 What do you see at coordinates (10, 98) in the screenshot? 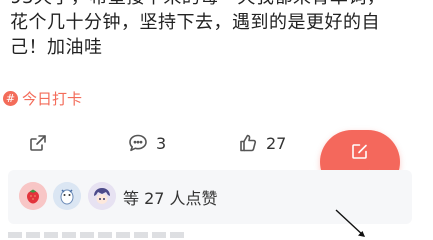
I see `tag-icon: #` at bounding box center [10, 98].